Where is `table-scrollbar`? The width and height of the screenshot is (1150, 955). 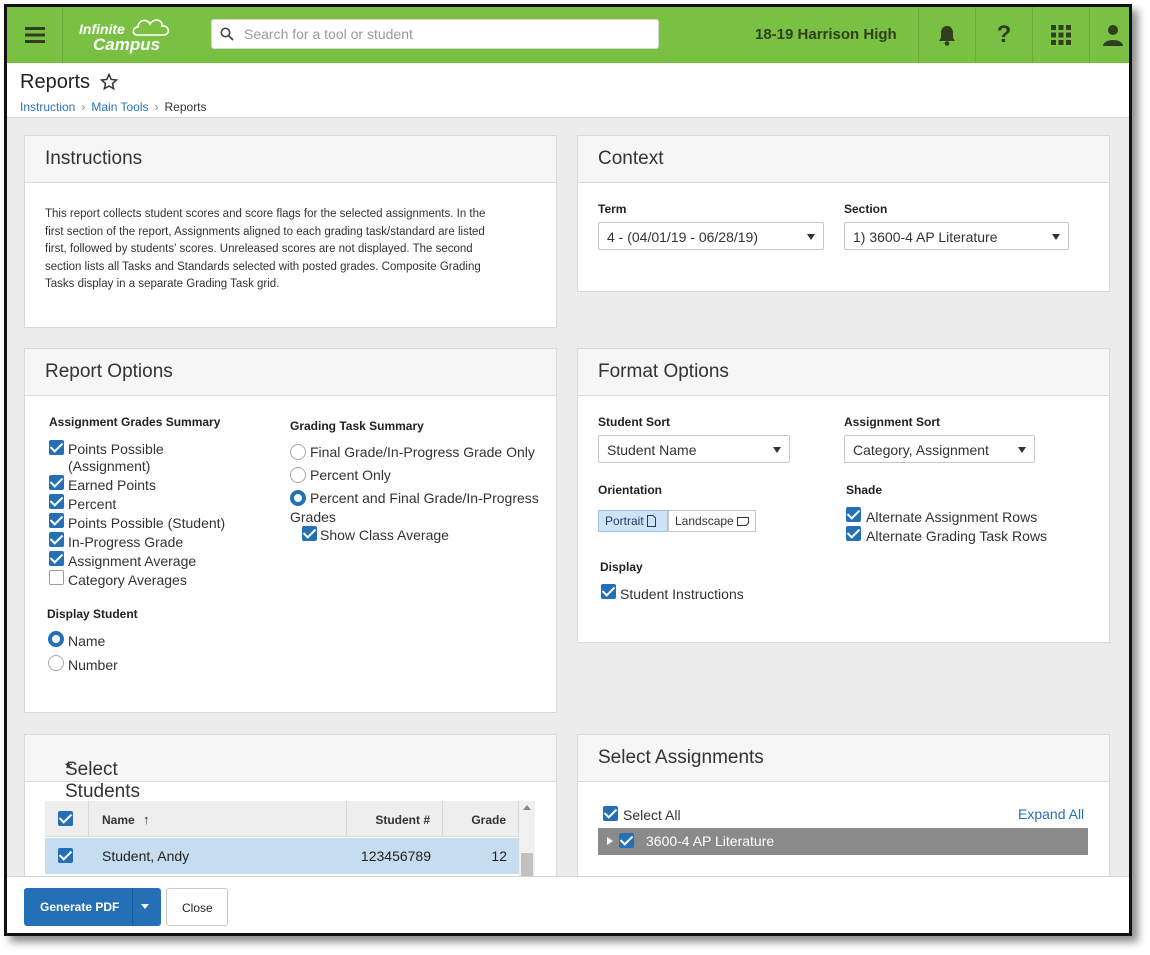 table-scrollbar is located at coordinates (527, 841).